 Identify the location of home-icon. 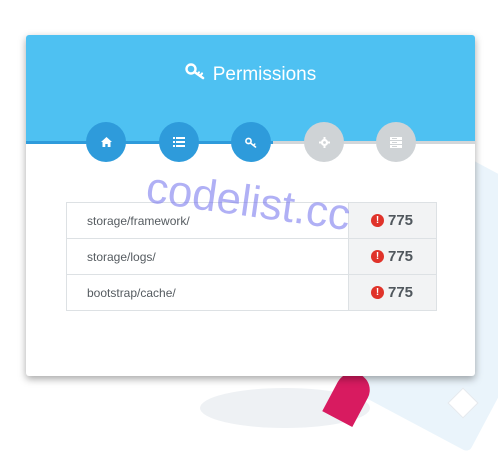
(106, 142).